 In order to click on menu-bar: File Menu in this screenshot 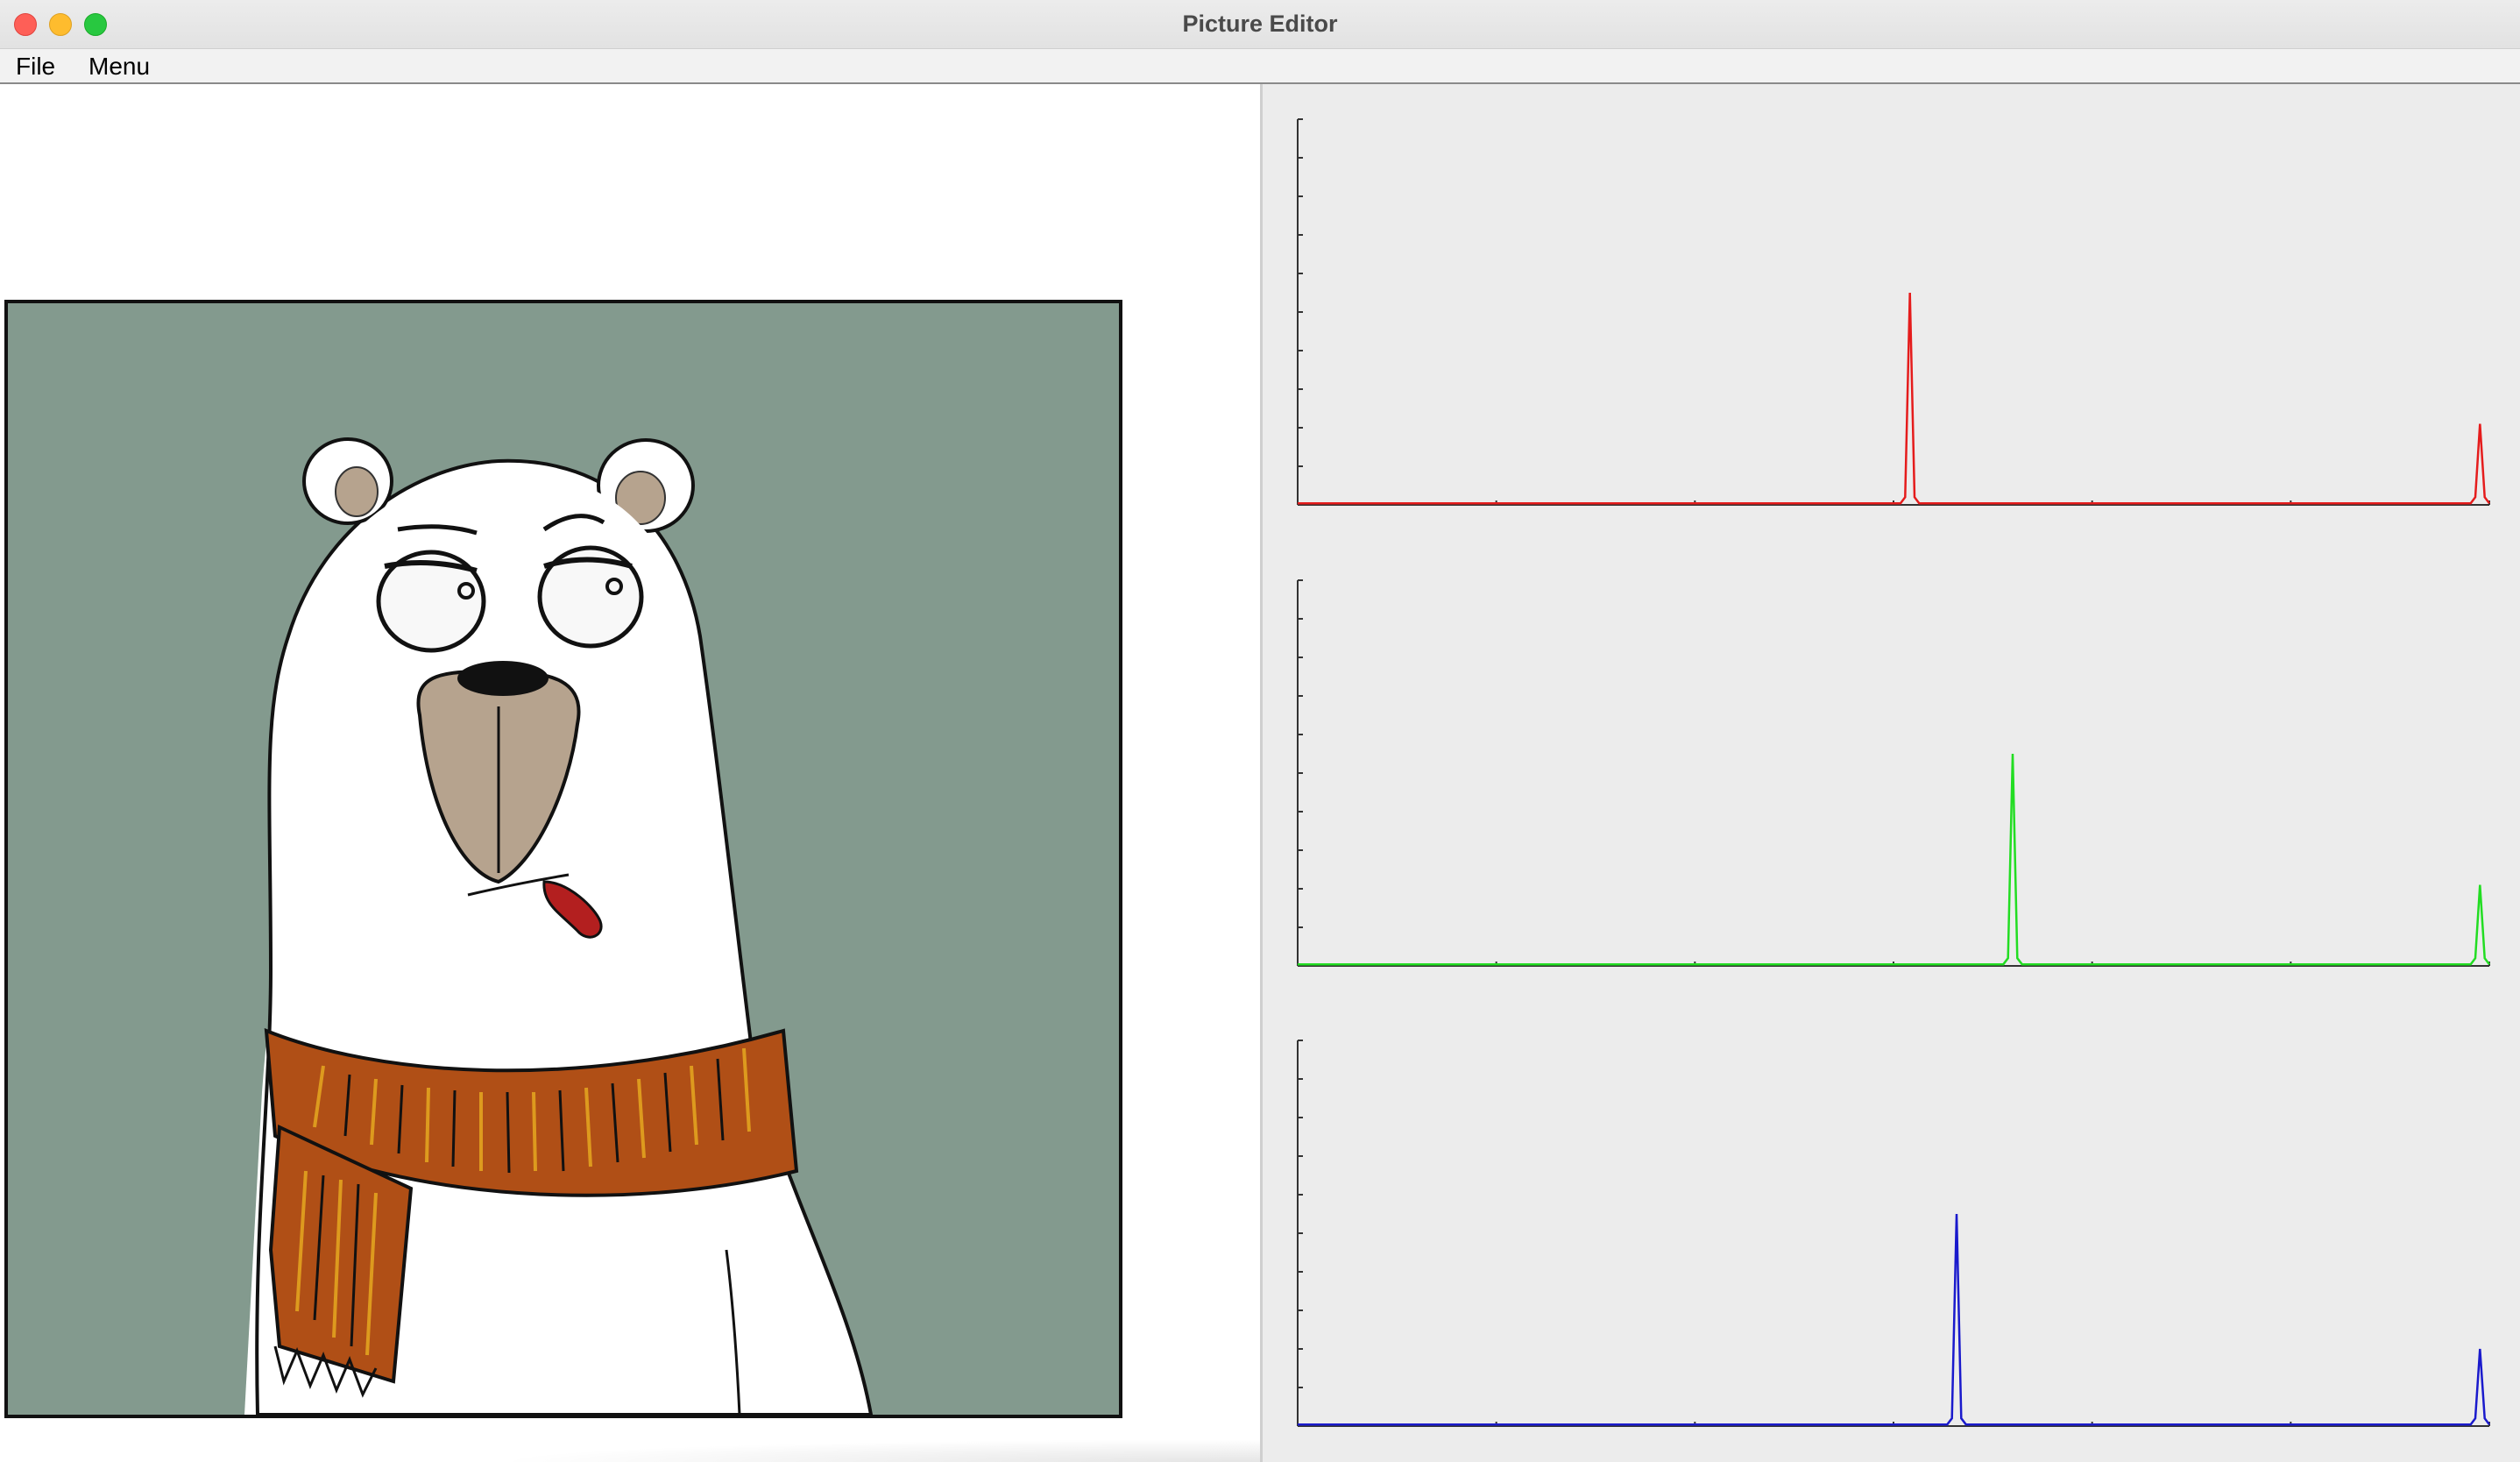, I will do `click(1260, 66)`.